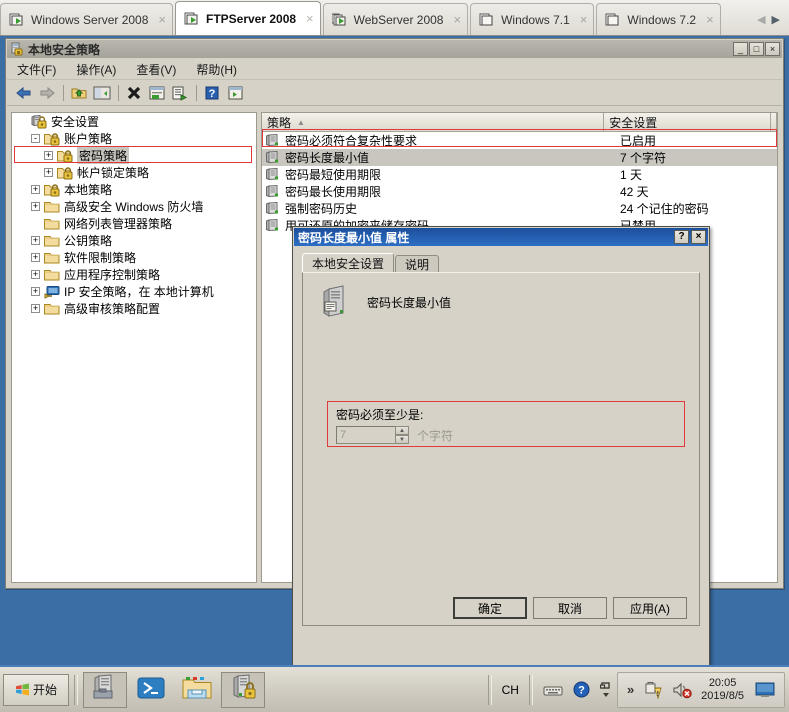  I want to click on taskbar-item-local-security-policy, so click(243, 689).